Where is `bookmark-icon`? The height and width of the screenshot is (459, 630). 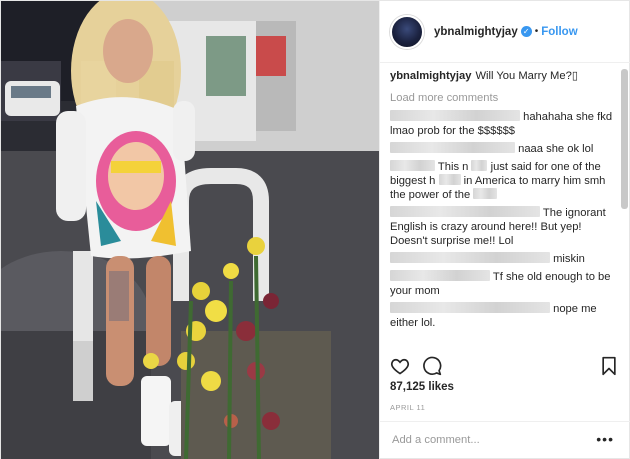
bookmark-icon is located at coordinates (609, 366).